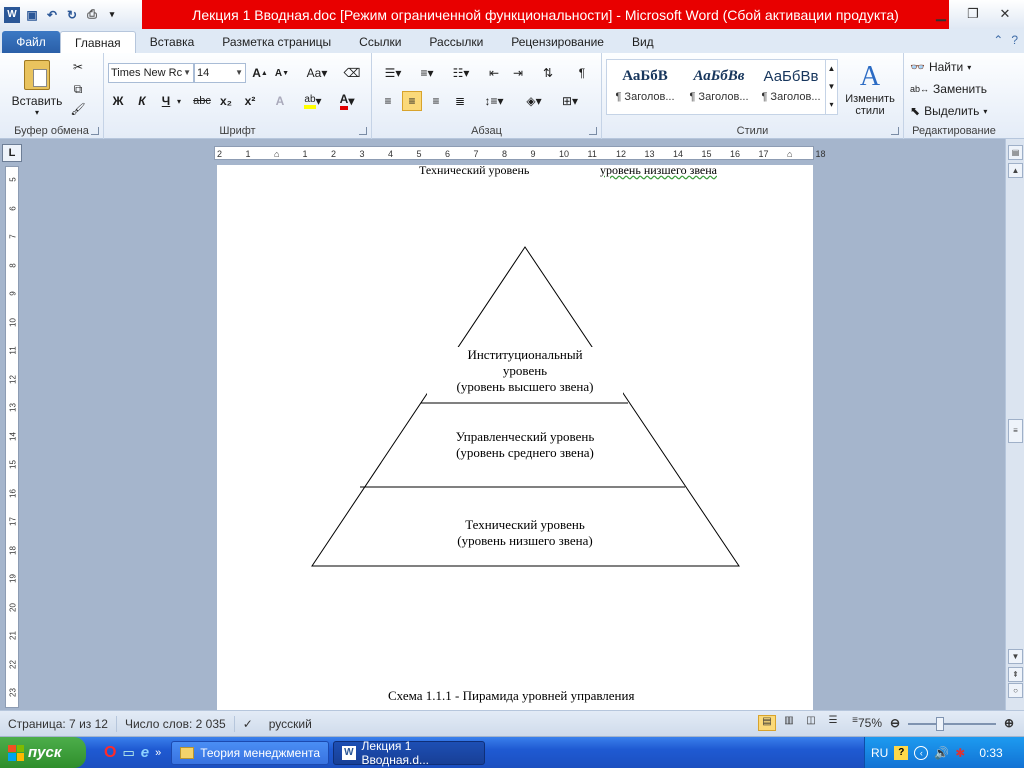  Describe the element at coordinates (112, 15) in the screenshot. I see `customize-icon: ▾` at that location.